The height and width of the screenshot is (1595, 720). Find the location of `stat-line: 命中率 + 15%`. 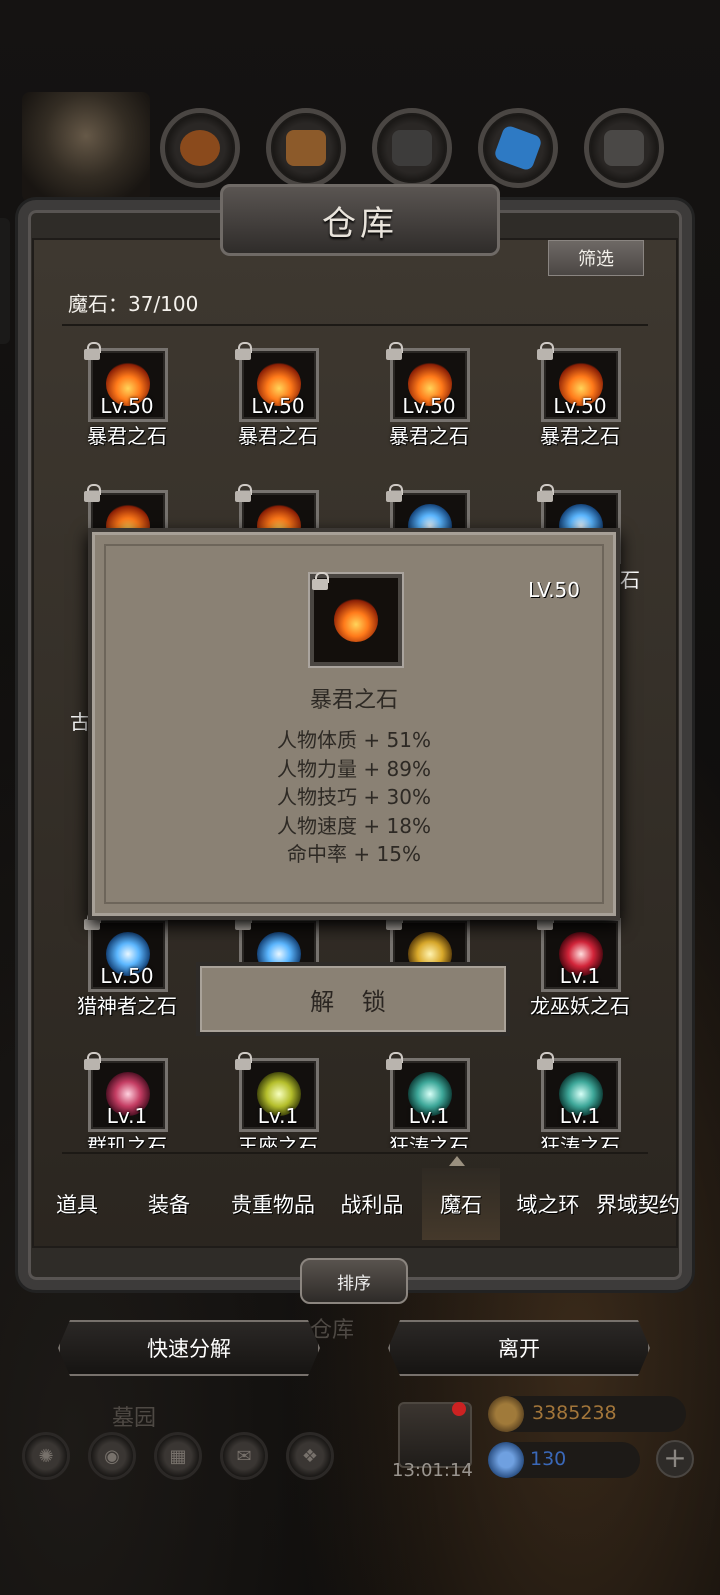

stat-line: 命中率 + 15% is located at coordinates (354, 854).